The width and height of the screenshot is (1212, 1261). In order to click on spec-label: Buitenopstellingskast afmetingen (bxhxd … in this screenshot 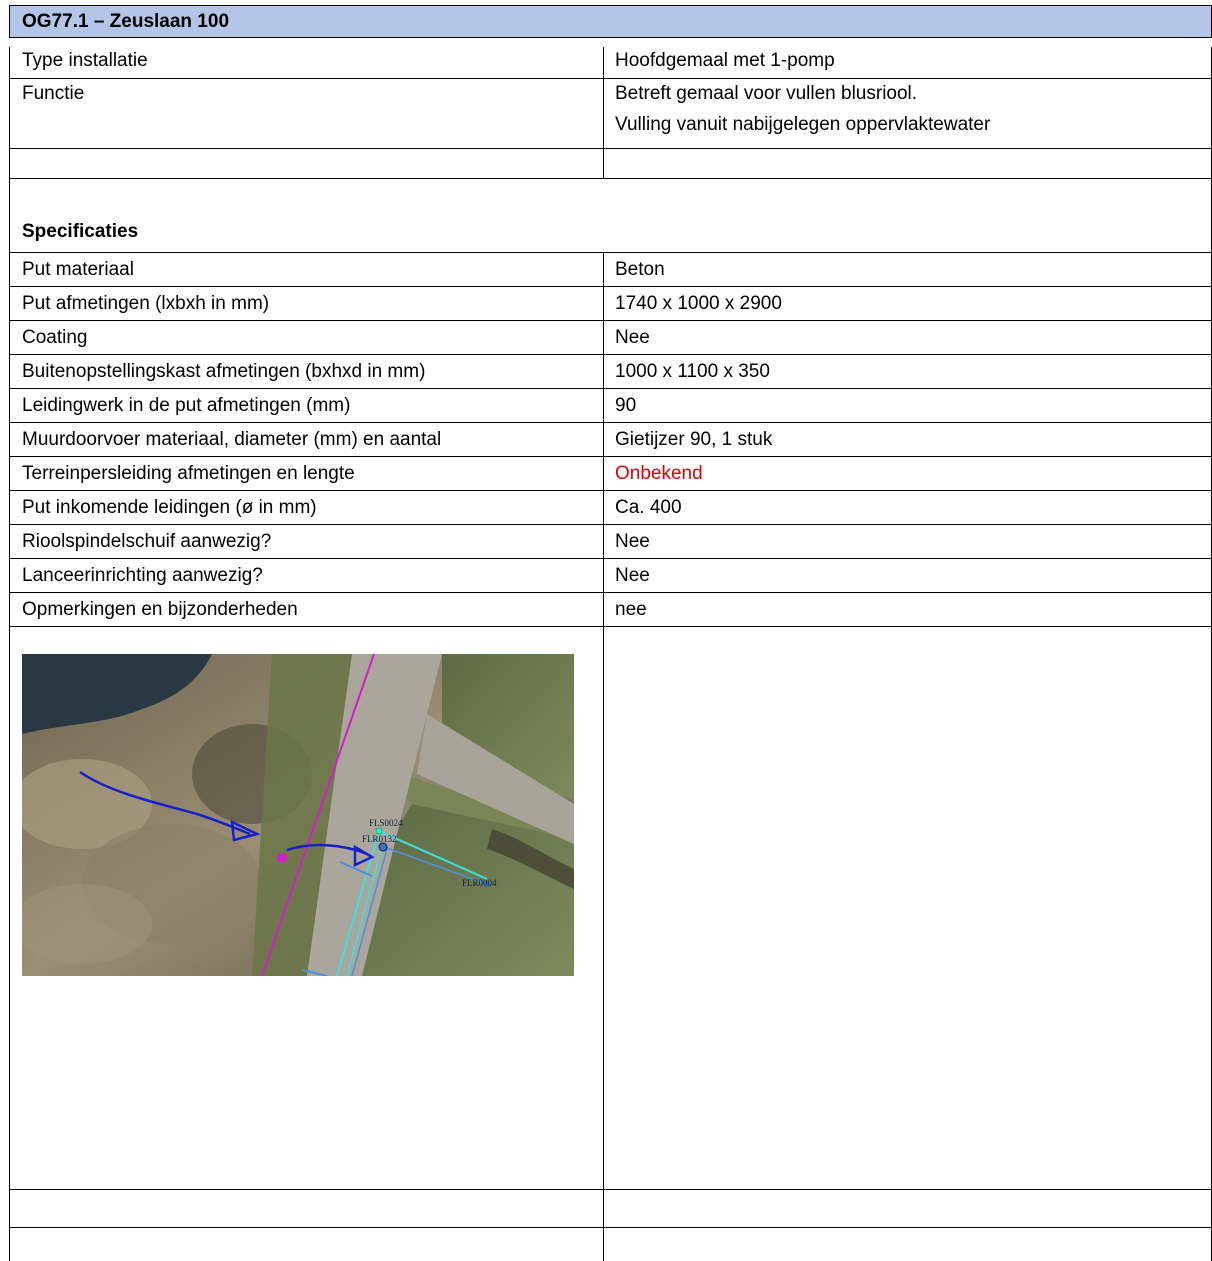, I will do `click(224, 371)`.